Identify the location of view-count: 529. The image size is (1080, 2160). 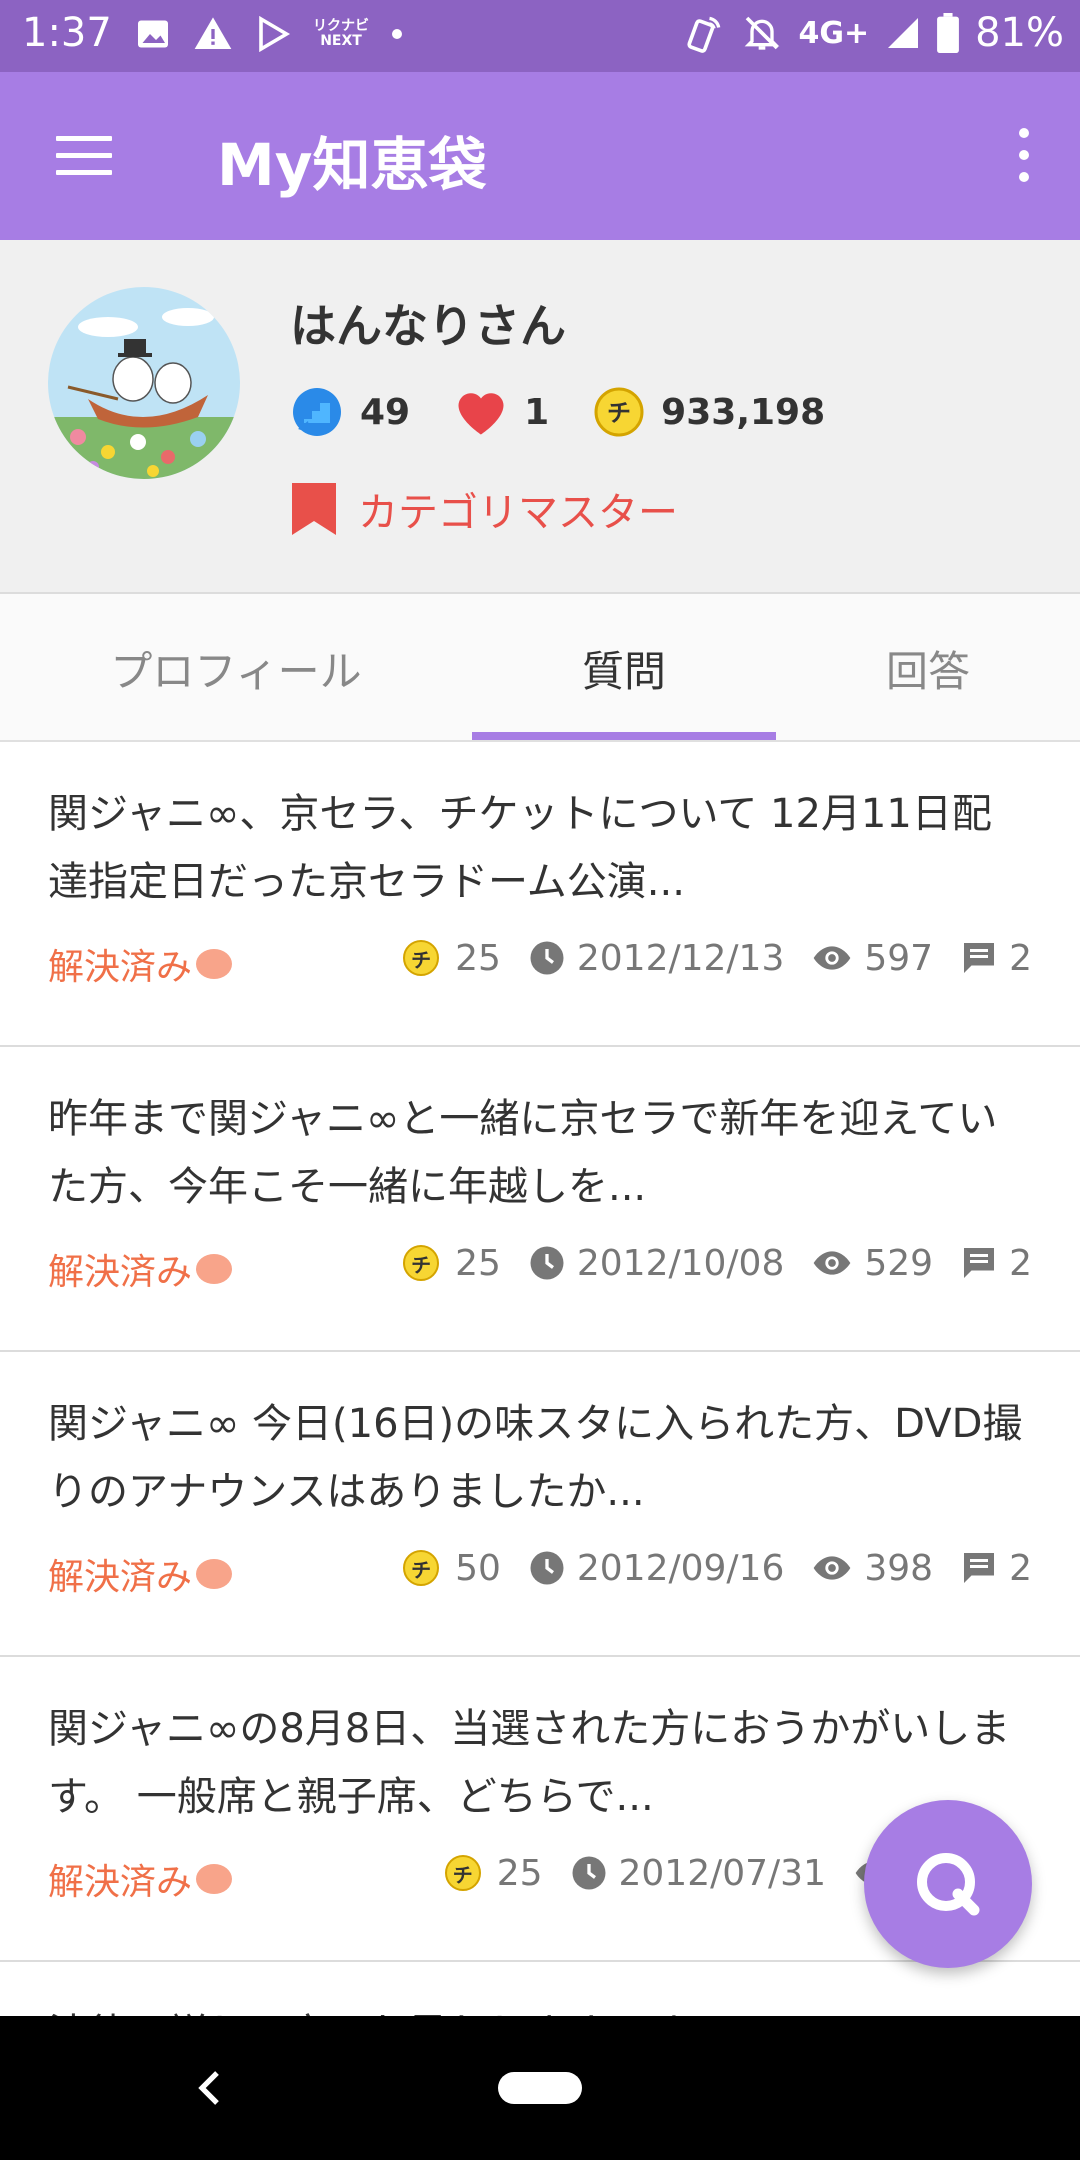
(872, 1263).